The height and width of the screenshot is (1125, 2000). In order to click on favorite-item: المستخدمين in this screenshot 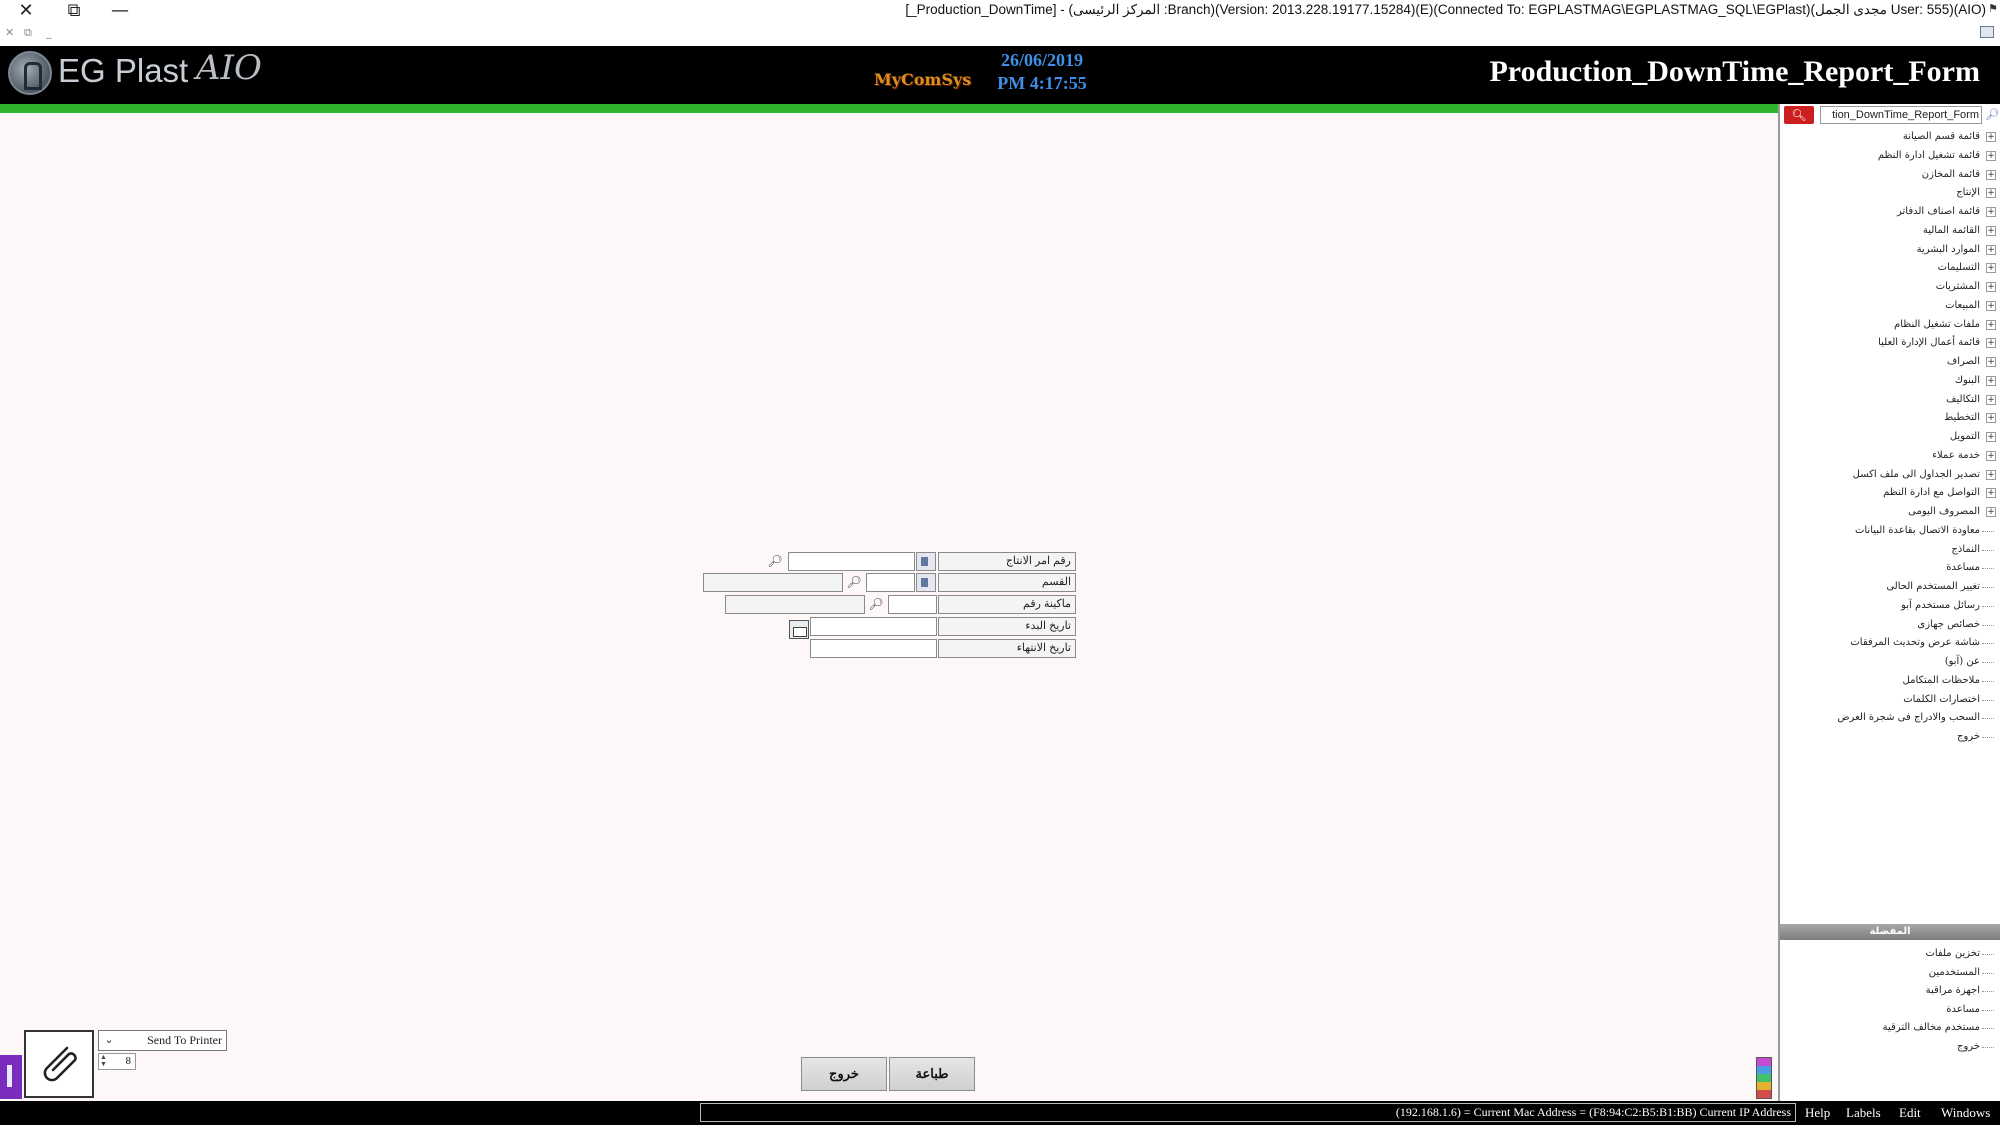, I will do `click(1954, 973)`.